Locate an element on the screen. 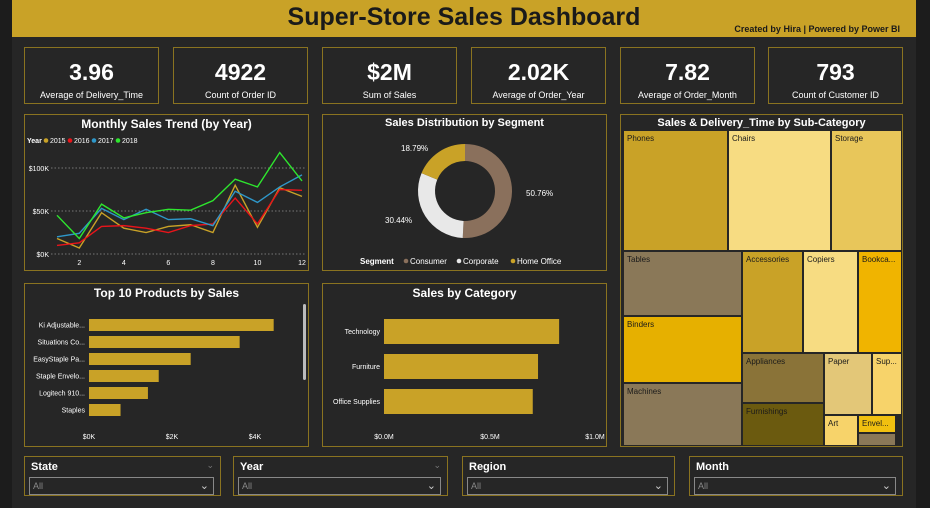 This screenshot has width=930, height=508. month-dropdown: All ⌄ is located at coordinates (795, 486).